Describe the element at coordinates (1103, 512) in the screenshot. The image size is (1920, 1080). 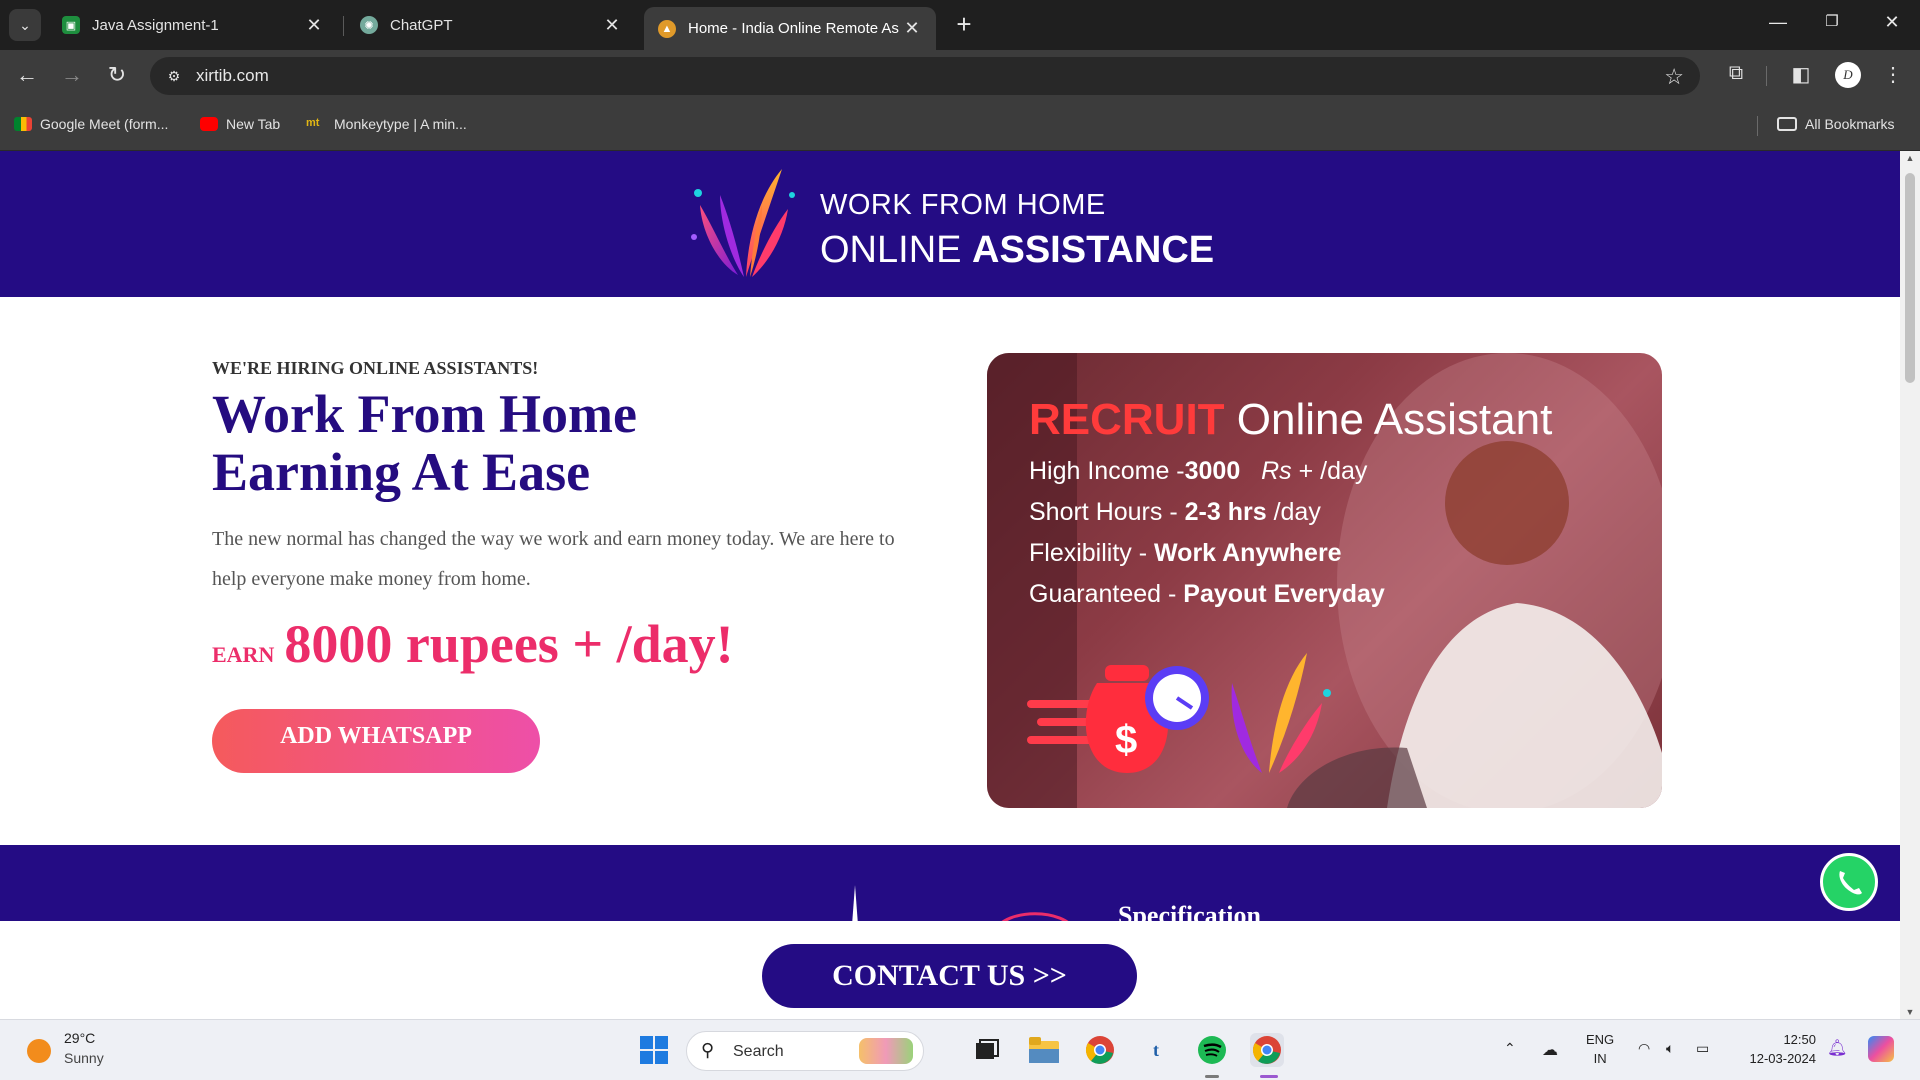
I see `promo-label: Short Hours -` at that location.